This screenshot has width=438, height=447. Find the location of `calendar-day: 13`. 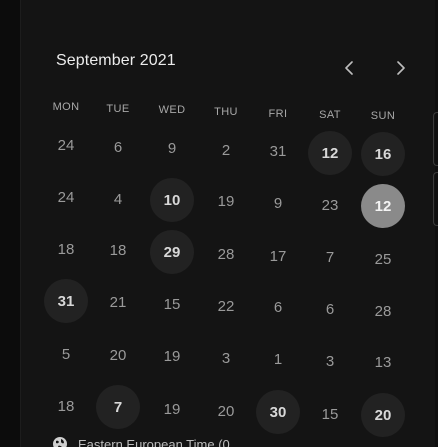

calendar-day: 13 is located at coordinates (383, 362).